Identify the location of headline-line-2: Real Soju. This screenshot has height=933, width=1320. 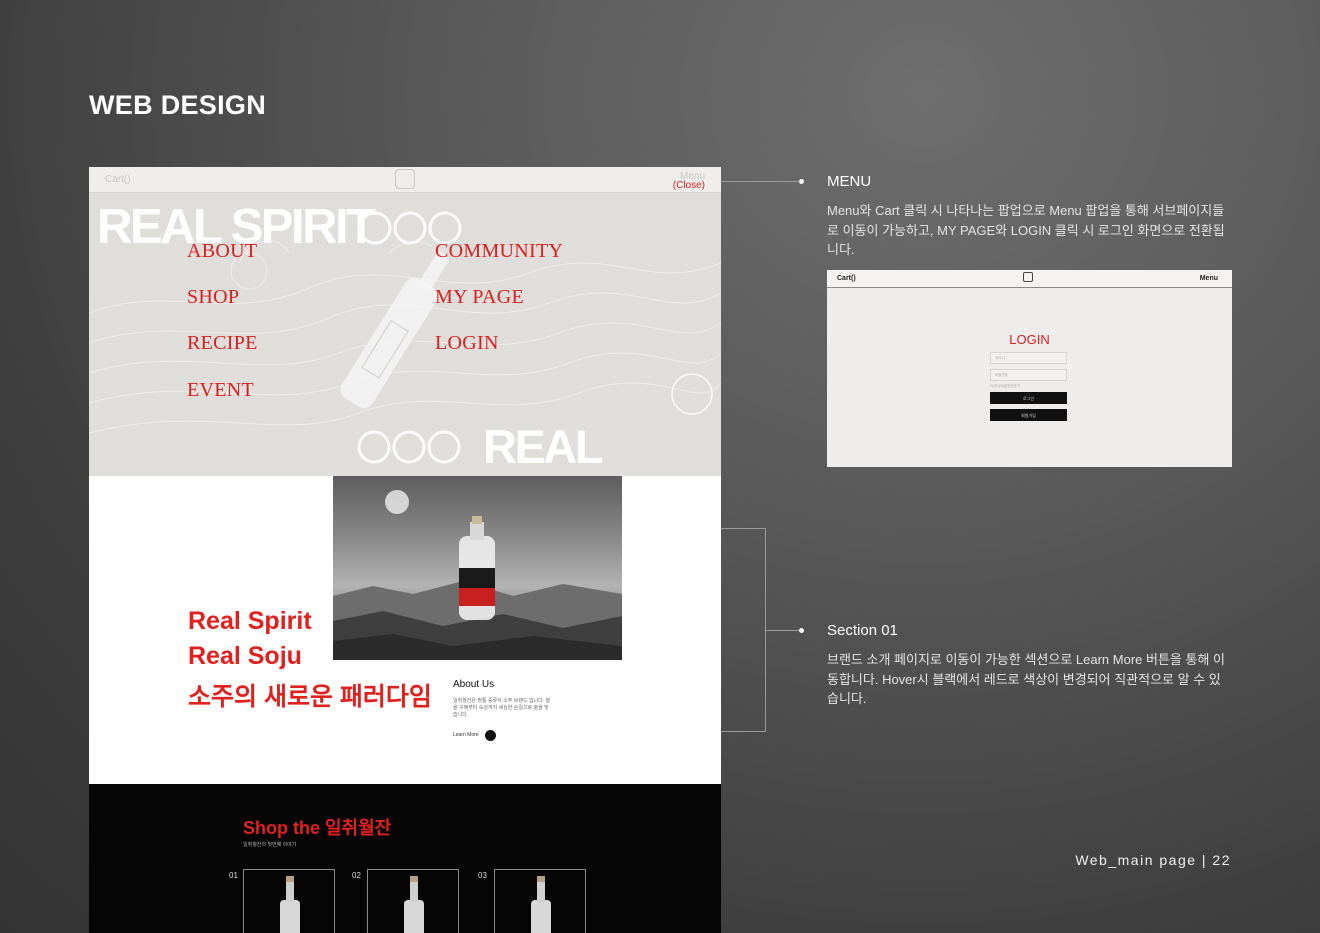
(245, 656).